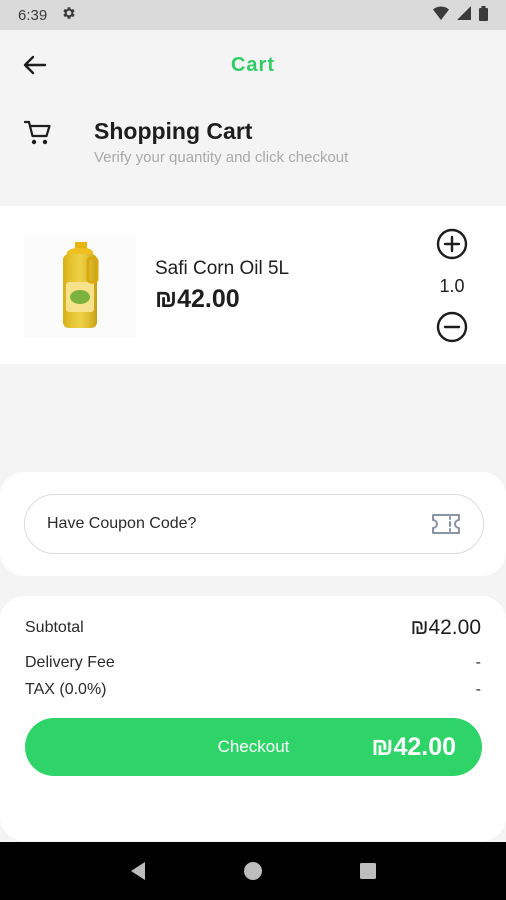  What do you see at coordinates (37, 135) in the screenshot?
I see `cart-icon` at bounding box center [37, 135].